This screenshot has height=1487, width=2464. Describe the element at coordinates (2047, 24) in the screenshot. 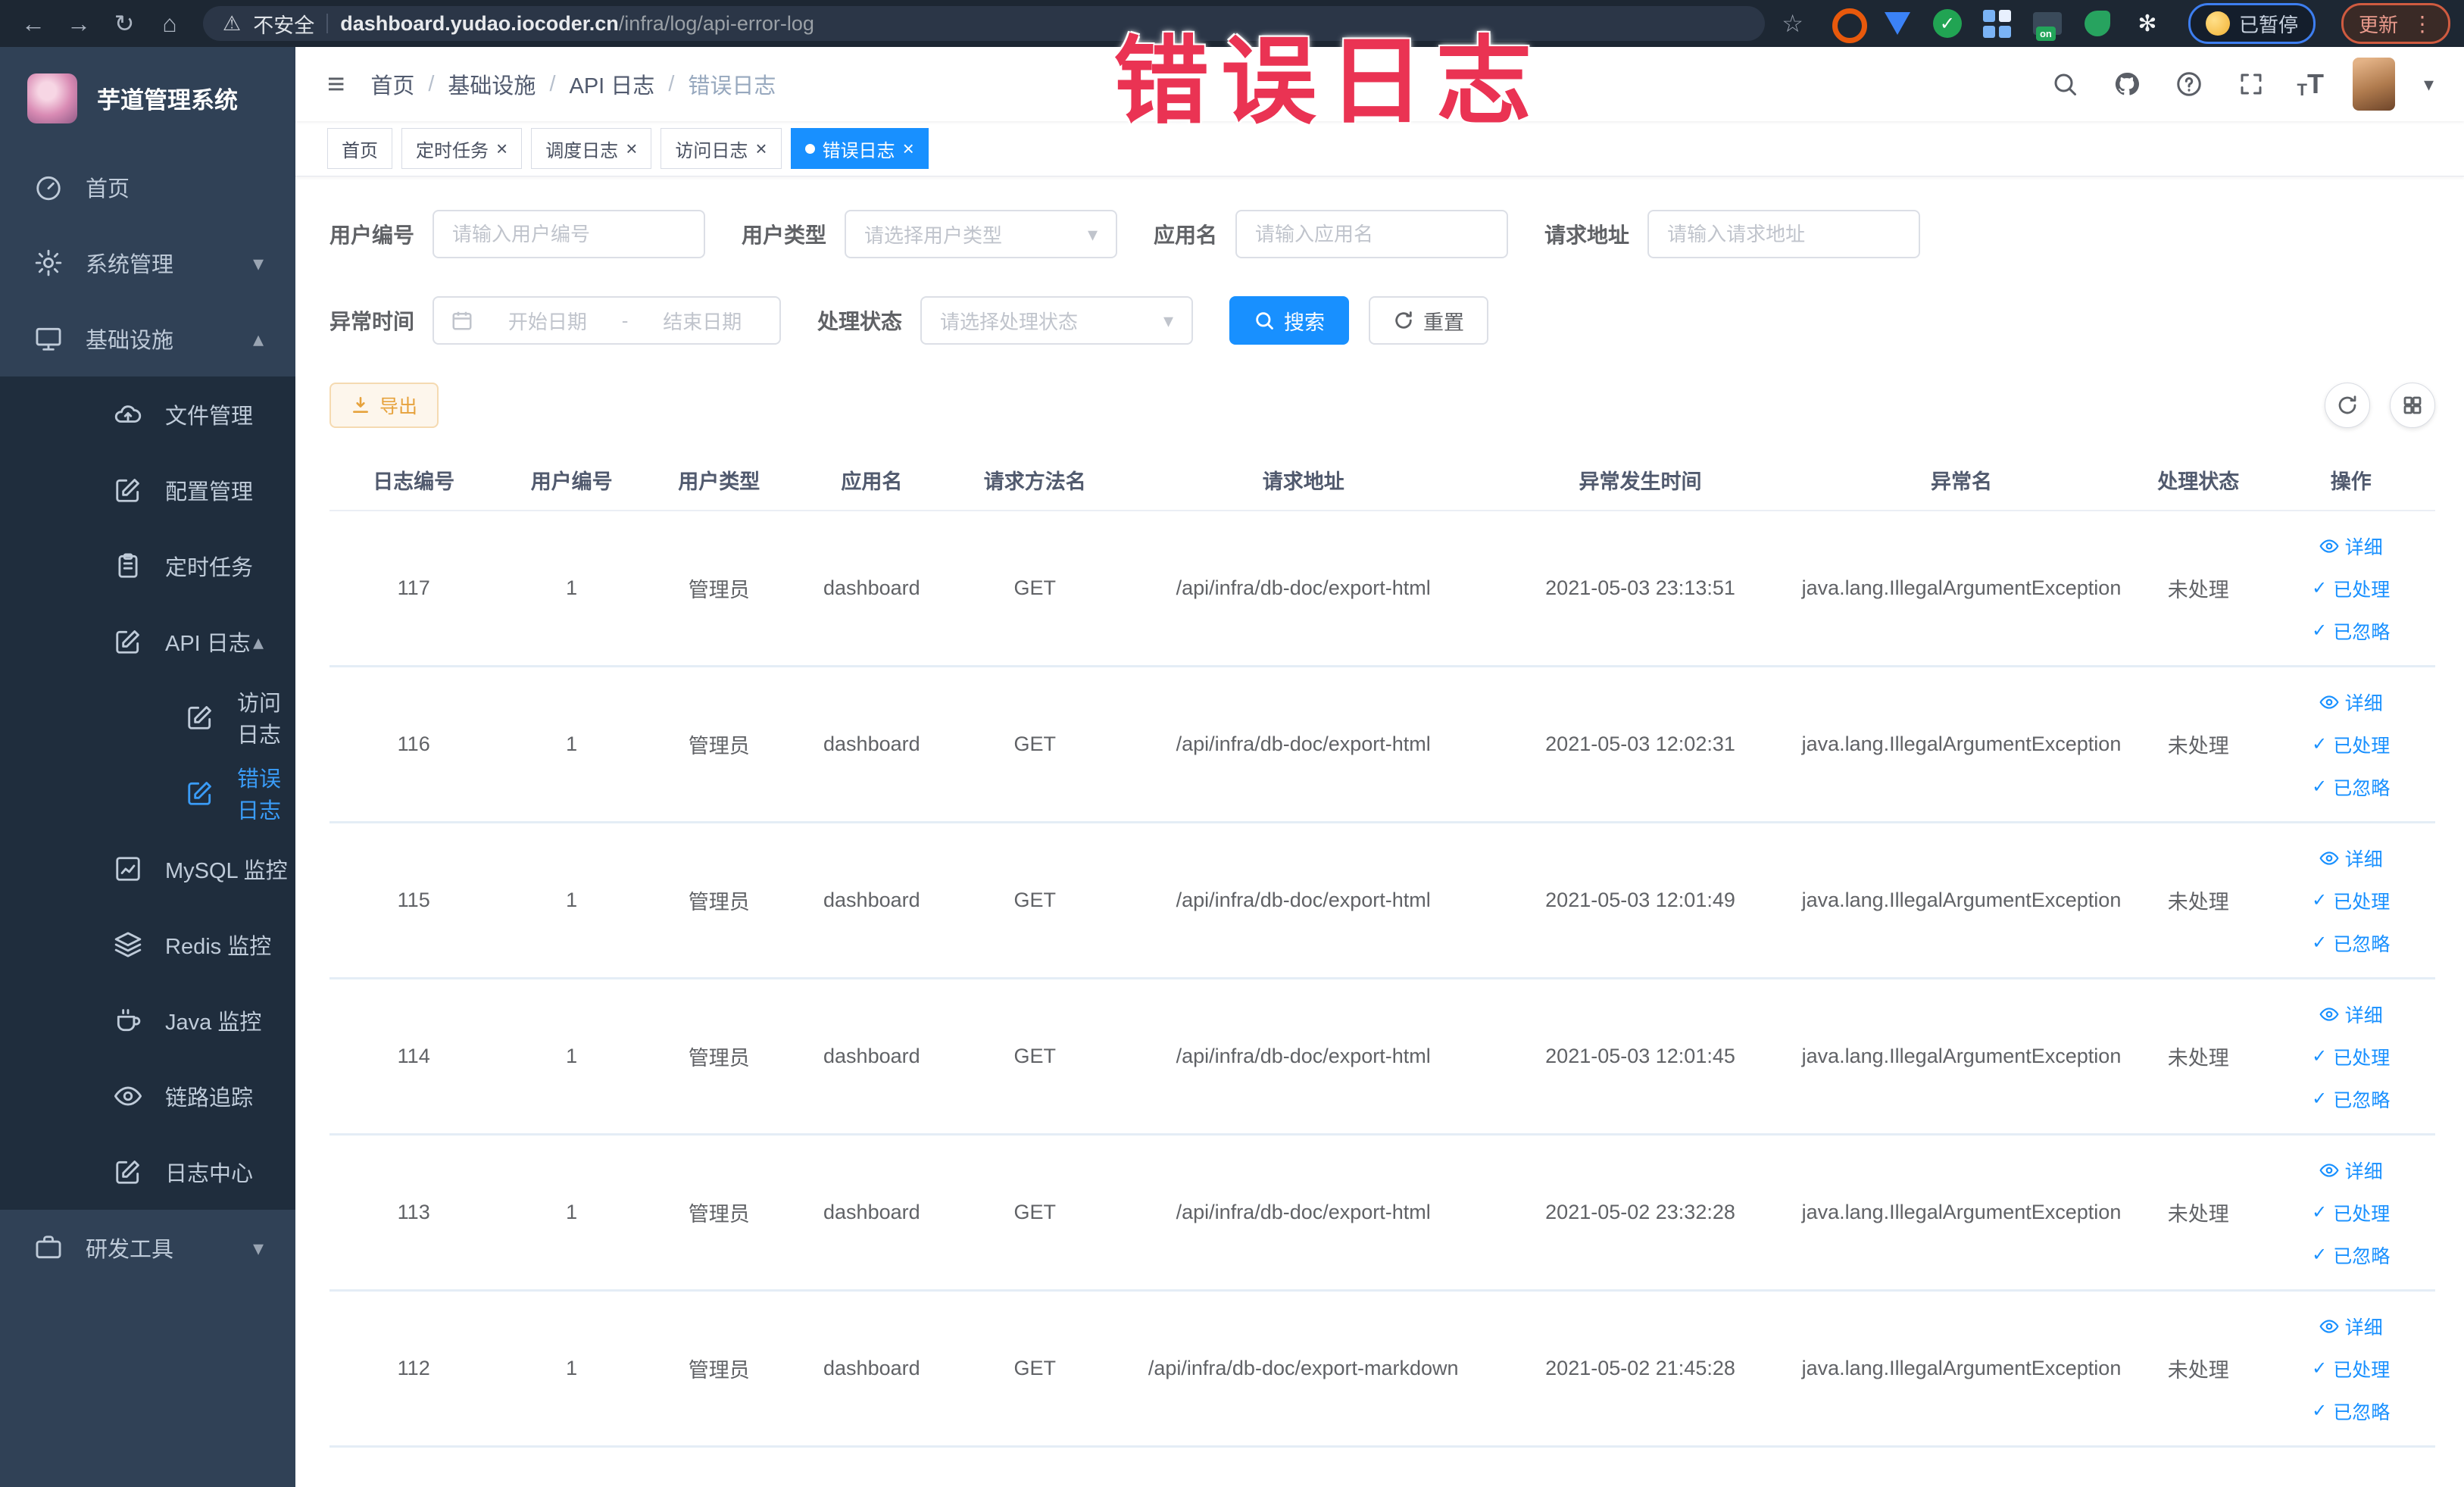

I see `extension-icon-dark-on: on` at that location.